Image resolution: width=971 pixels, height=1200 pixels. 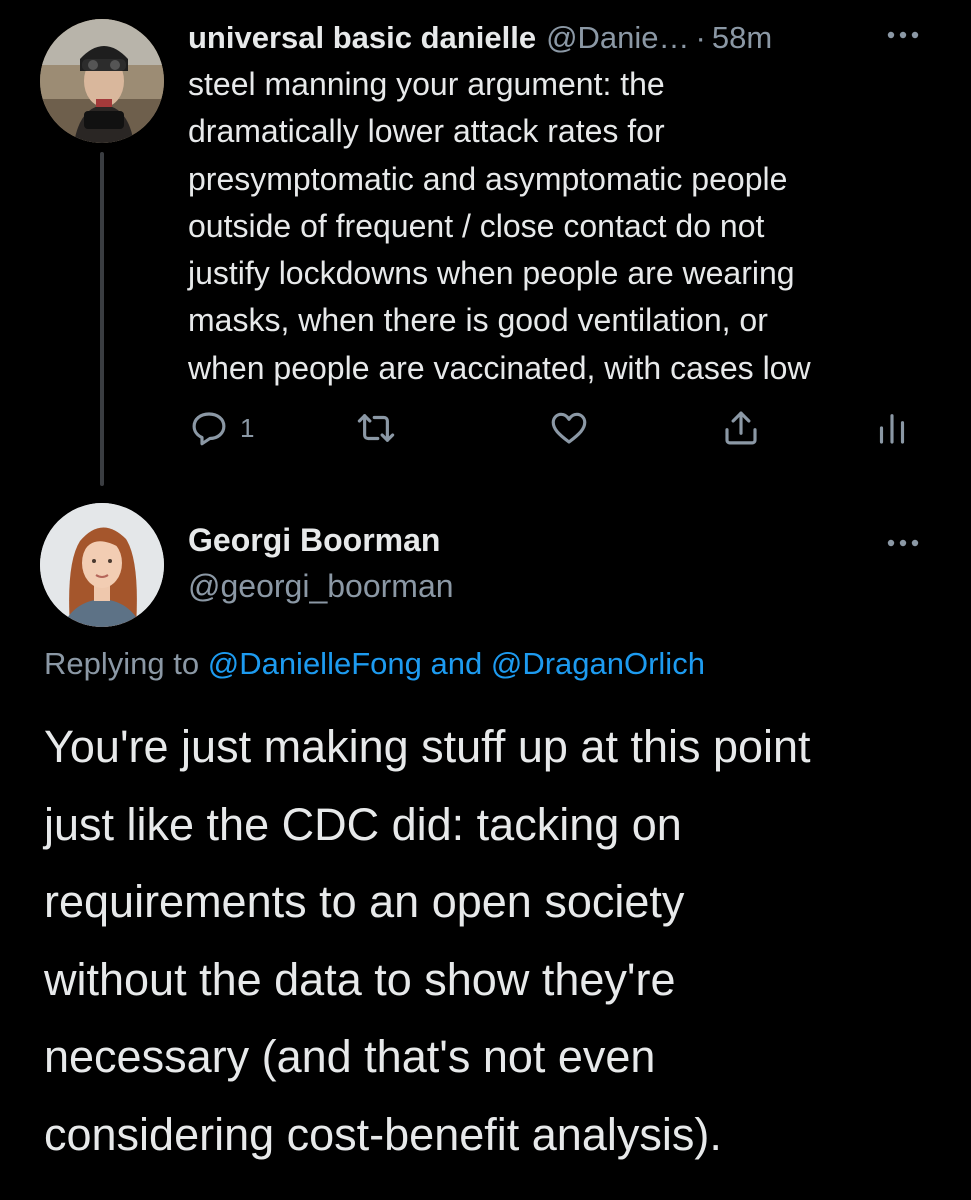 I want to click on author-handle: @georgi_boorman, so click(x=321, y=586).